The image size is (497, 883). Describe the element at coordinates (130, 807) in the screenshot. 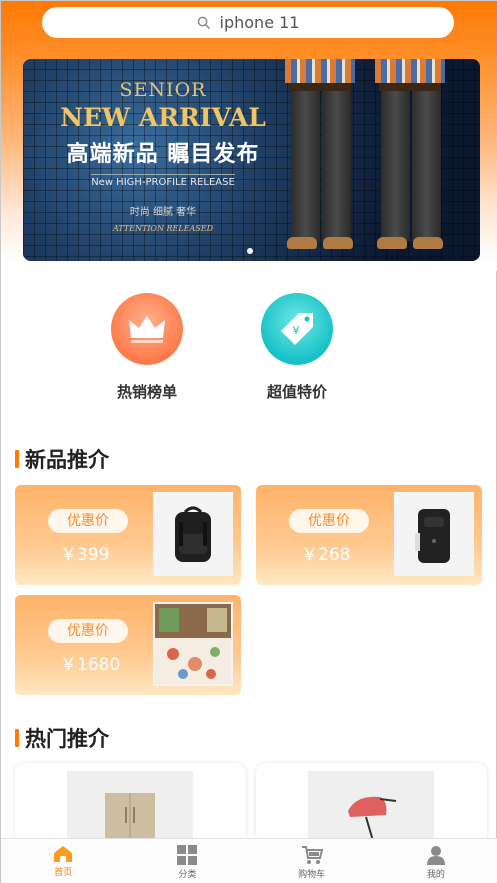

I see `product-image-refrigerator` at that location.